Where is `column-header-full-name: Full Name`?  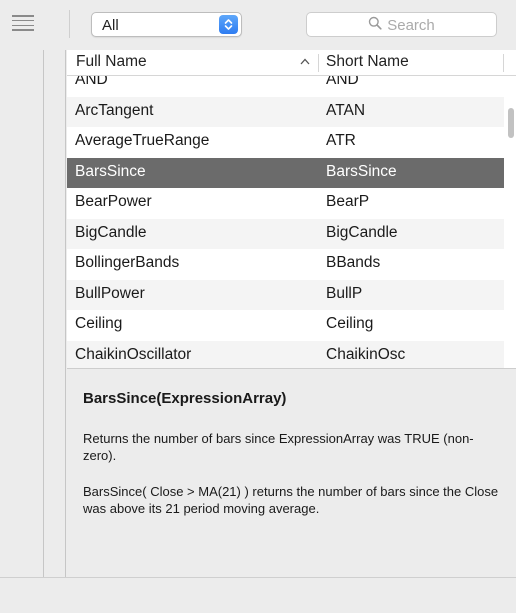
column-header-full-name: Full Name is located at coordinates (111, 62).